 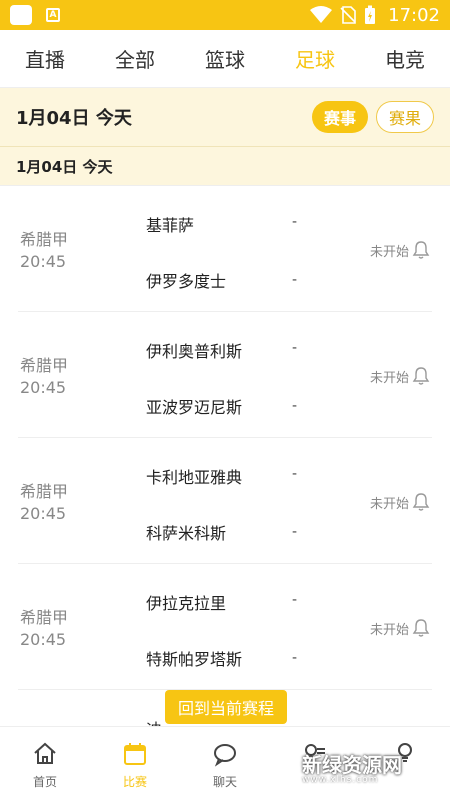 What do you see at coordinates (44, 782) in the screenshot?
I see `nav-home-label: 首页` at bounding box center [44, 782].